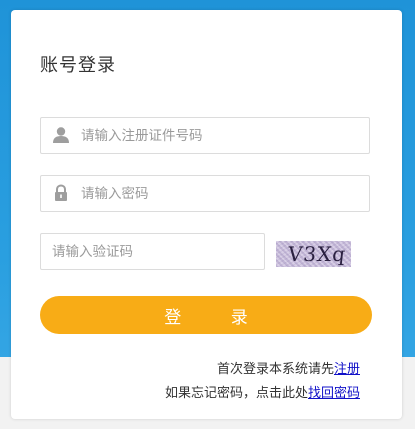 The width and height of the screenshot is (415, 429). What do you see at coordinates (206, 315) in the screenshot?
I see `login-button: 登 录` at bounding box center [206, 315].